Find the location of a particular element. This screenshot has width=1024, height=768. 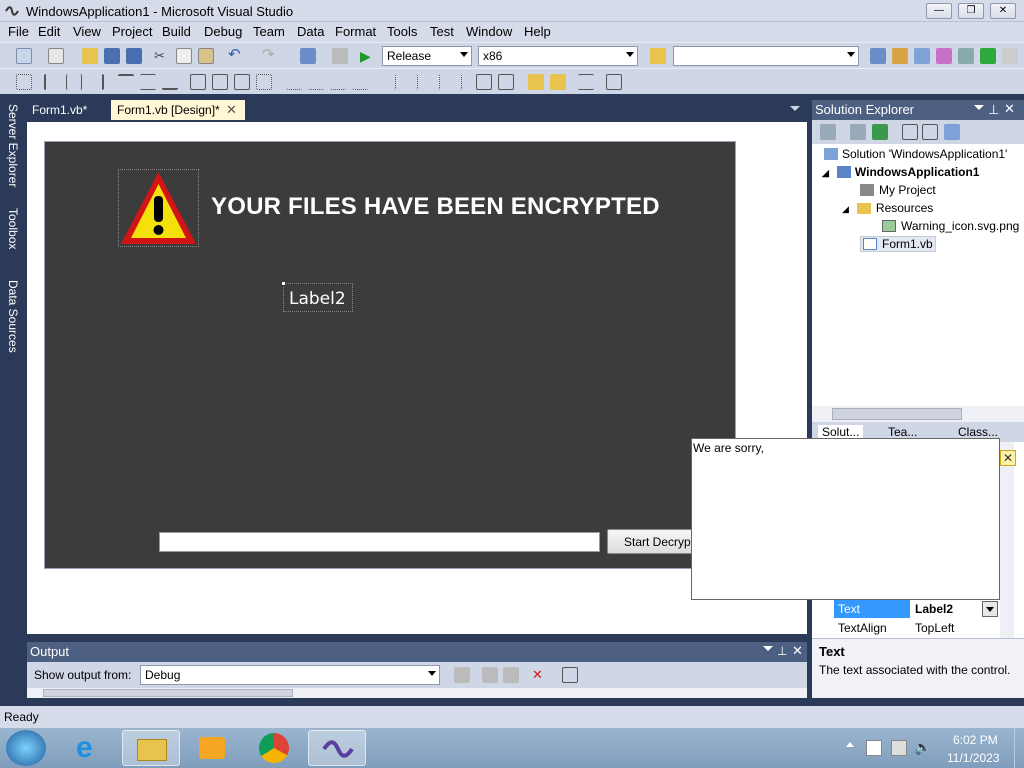

start-button is located at coordinates (26, 748).